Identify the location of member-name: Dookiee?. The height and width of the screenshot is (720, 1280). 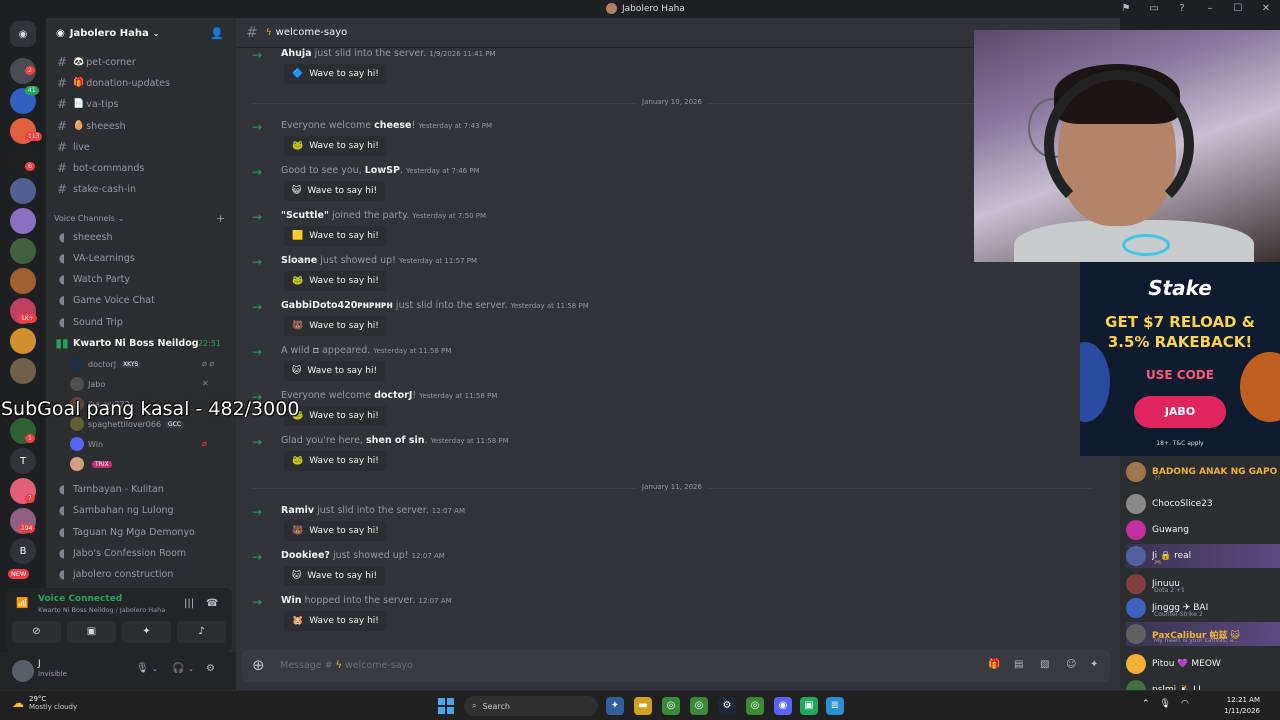
(305, 555).